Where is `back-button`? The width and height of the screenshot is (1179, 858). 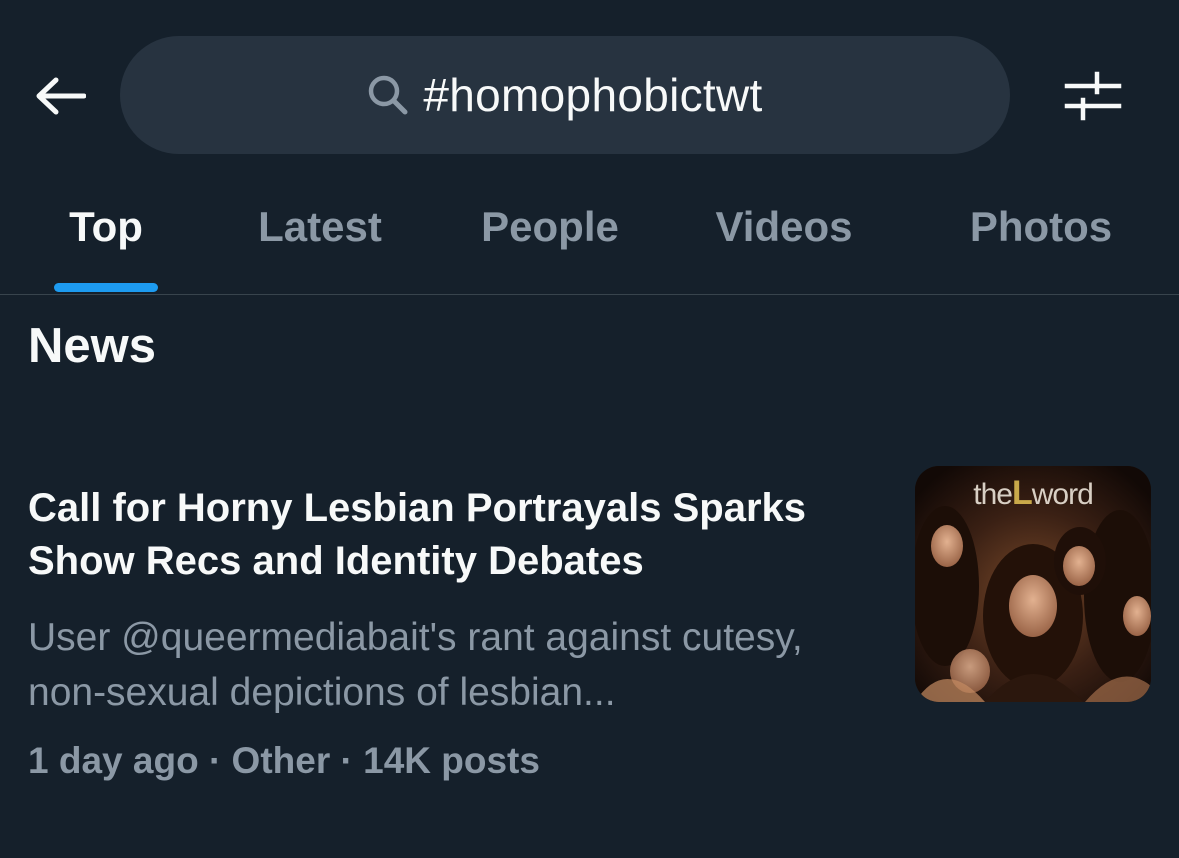
back-button is located at coordinates (60, 96).